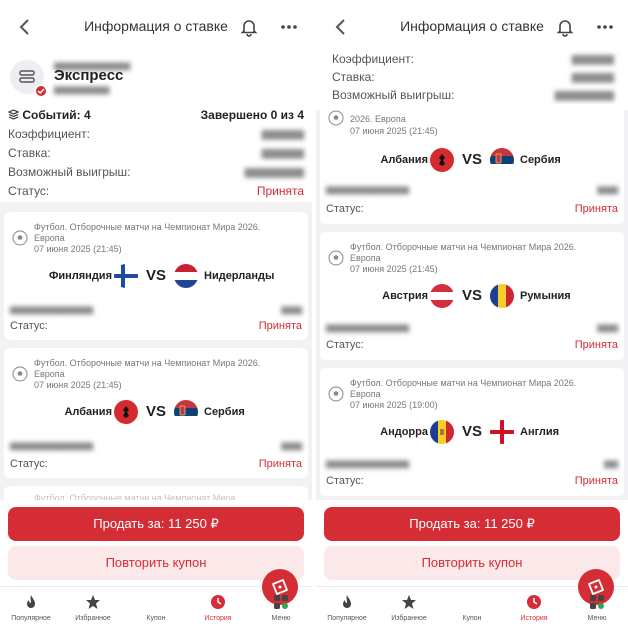 The height and width of the screenshot is (630, 628). I want to click on team-home: Андорра, so click(404, 432).